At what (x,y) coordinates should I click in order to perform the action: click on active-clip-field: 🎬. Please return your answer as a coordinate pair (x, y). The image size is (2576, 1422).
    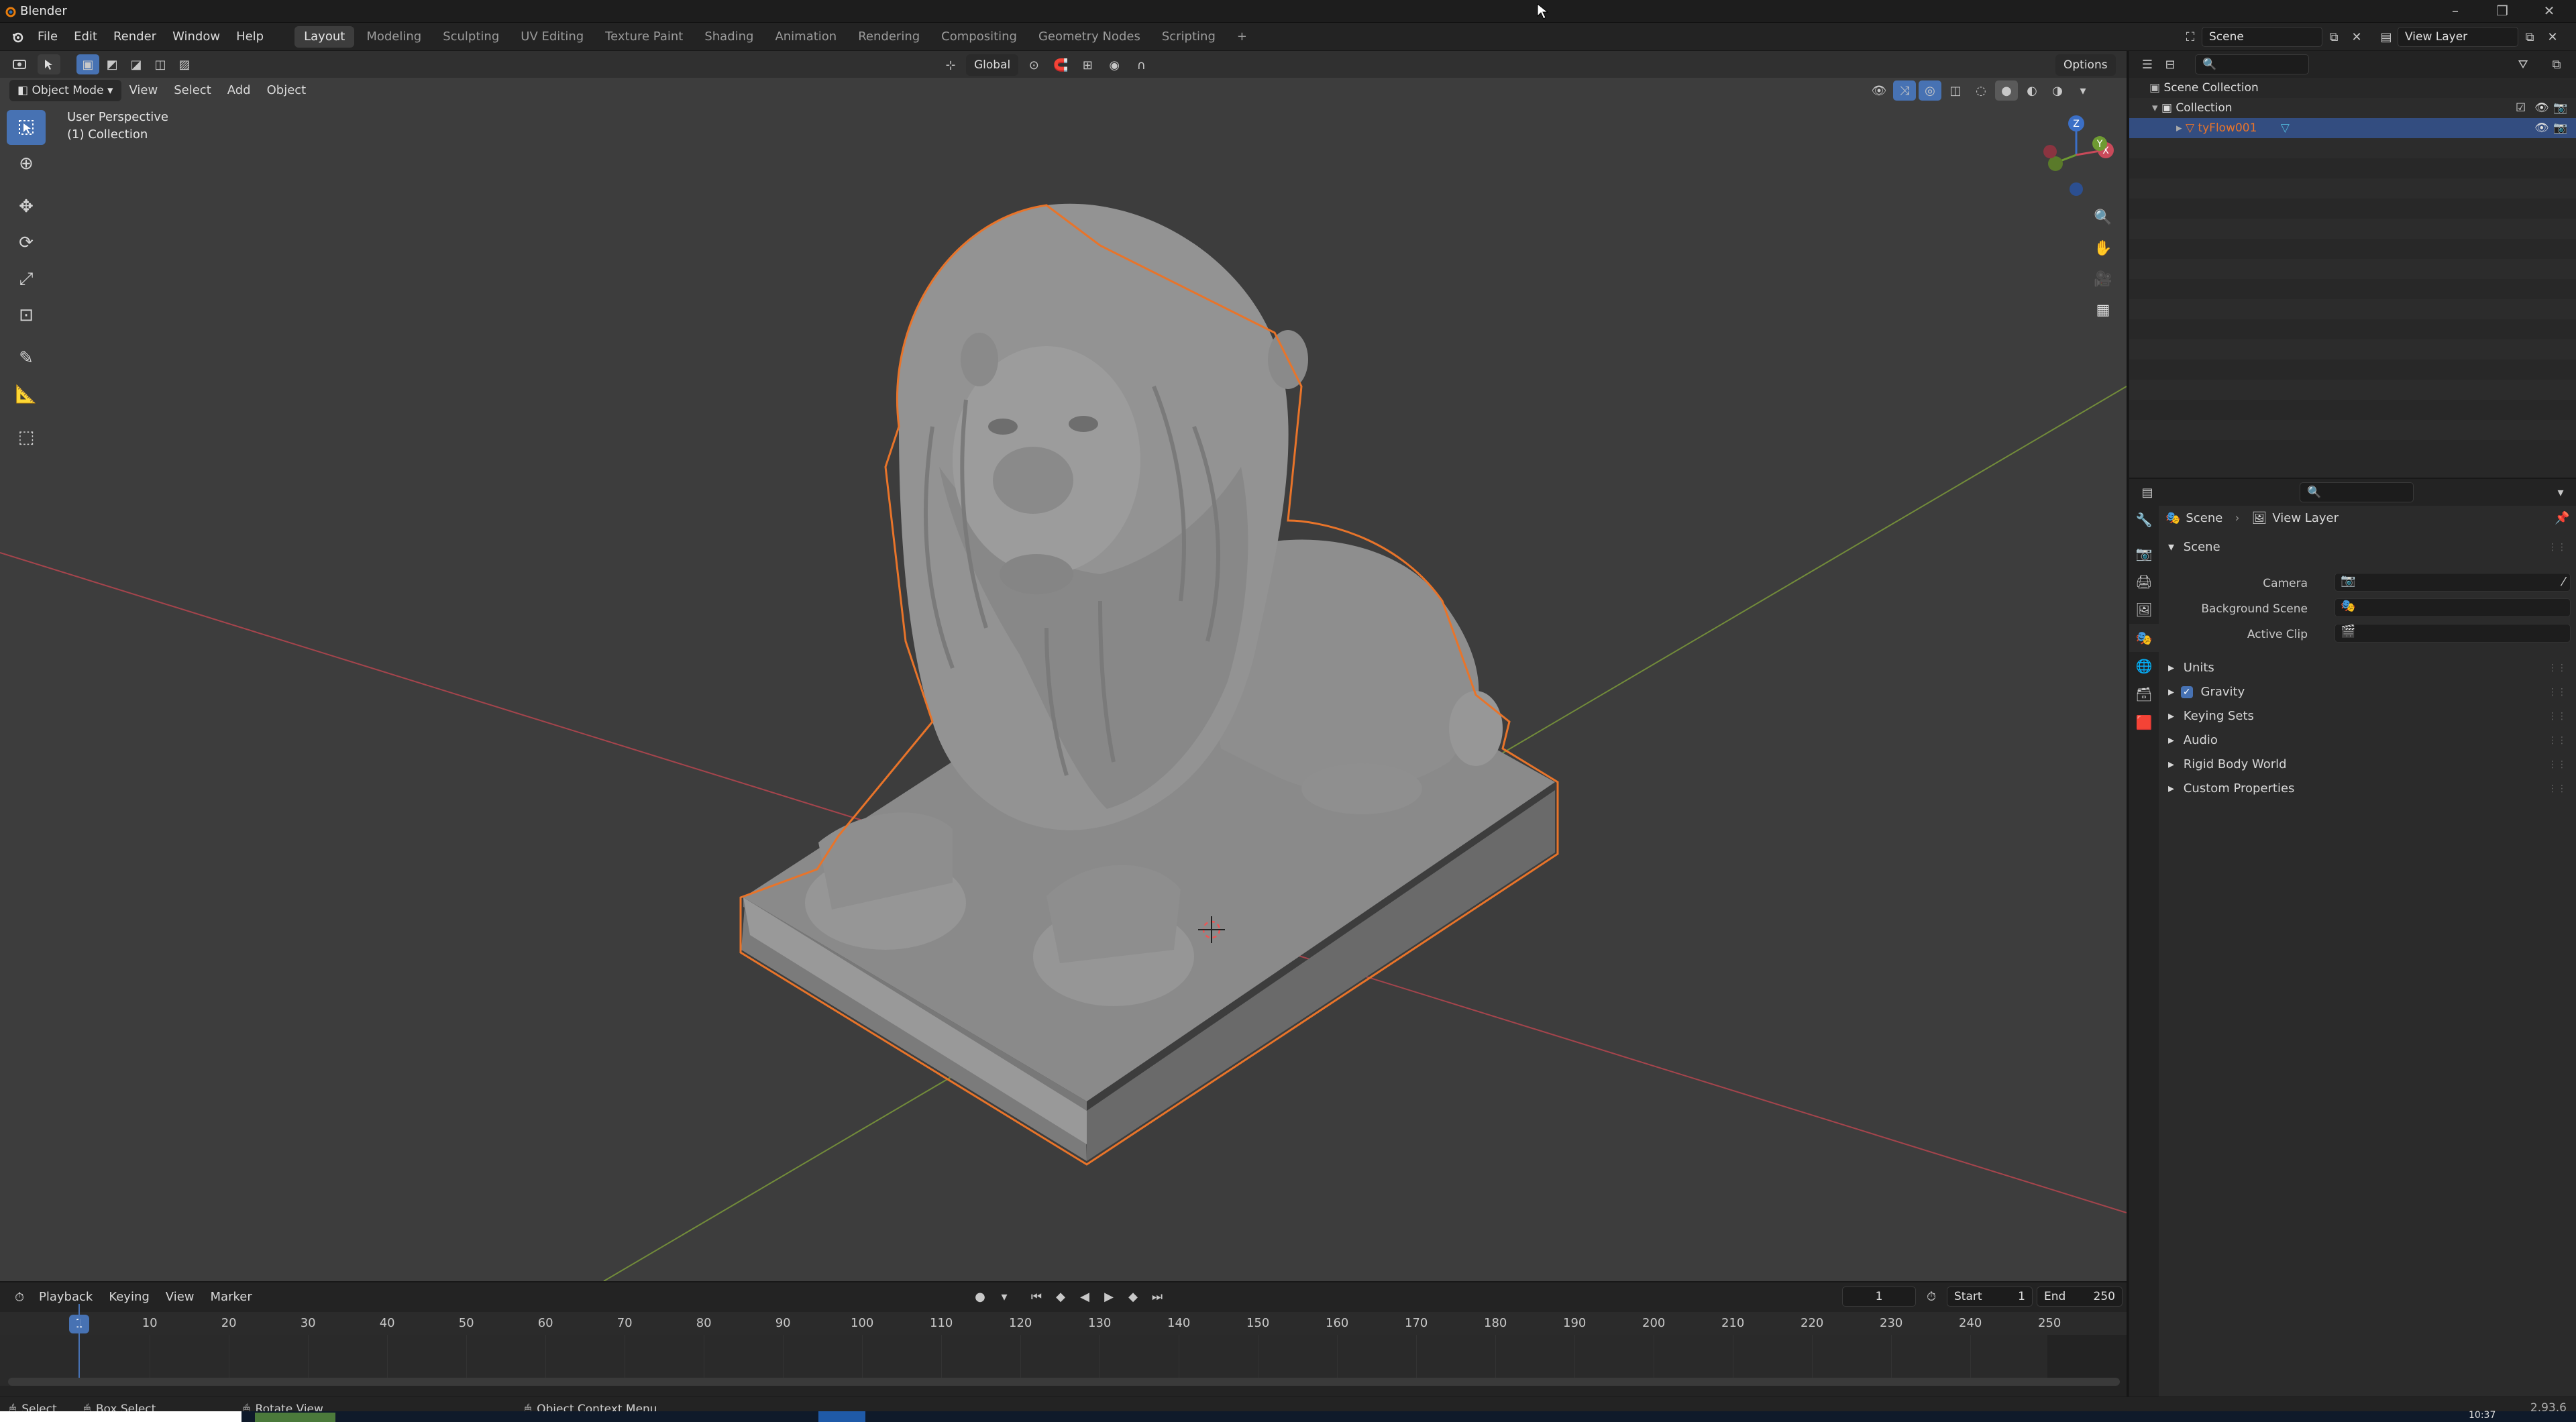
    Looking at the image, I should click on (2452, 633).